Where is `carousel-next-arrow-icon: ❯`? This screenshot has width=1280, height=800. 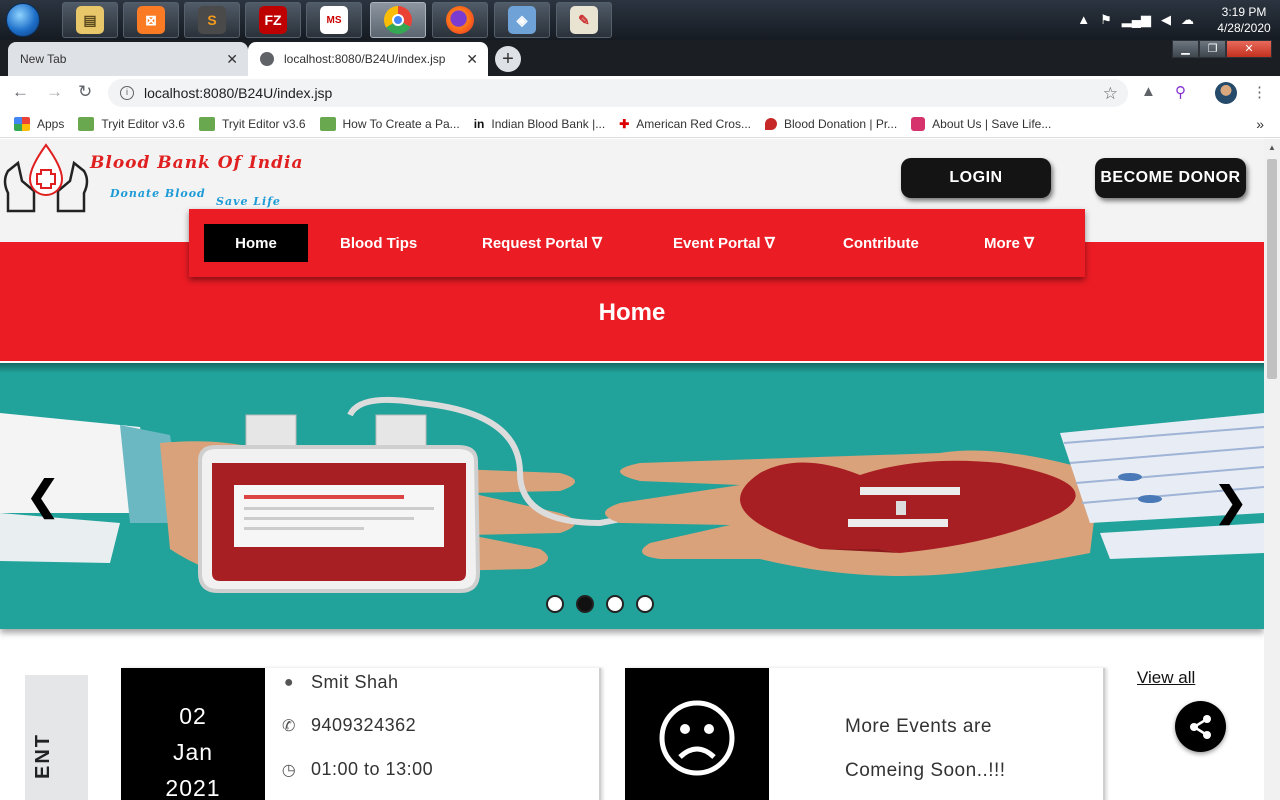
carousel-next-arrow-icon: ❯ is located at coordinates (1231, 502).